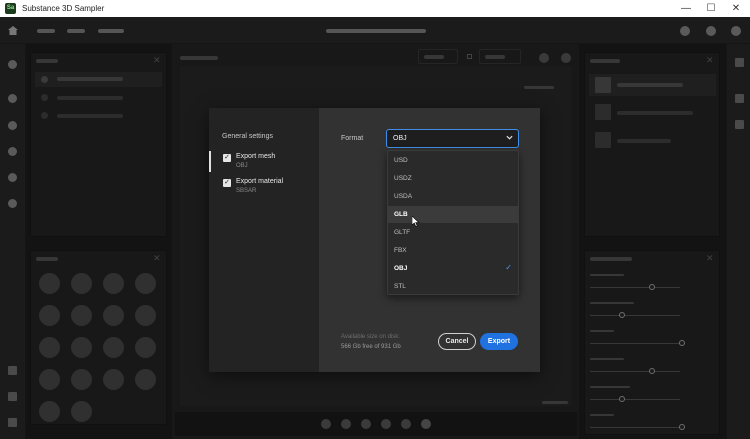 This screenshot has height=439, width=750. Describe the element at coordinates (401, 160) in the screenshot. I see `format-option-label: USD` at that location.